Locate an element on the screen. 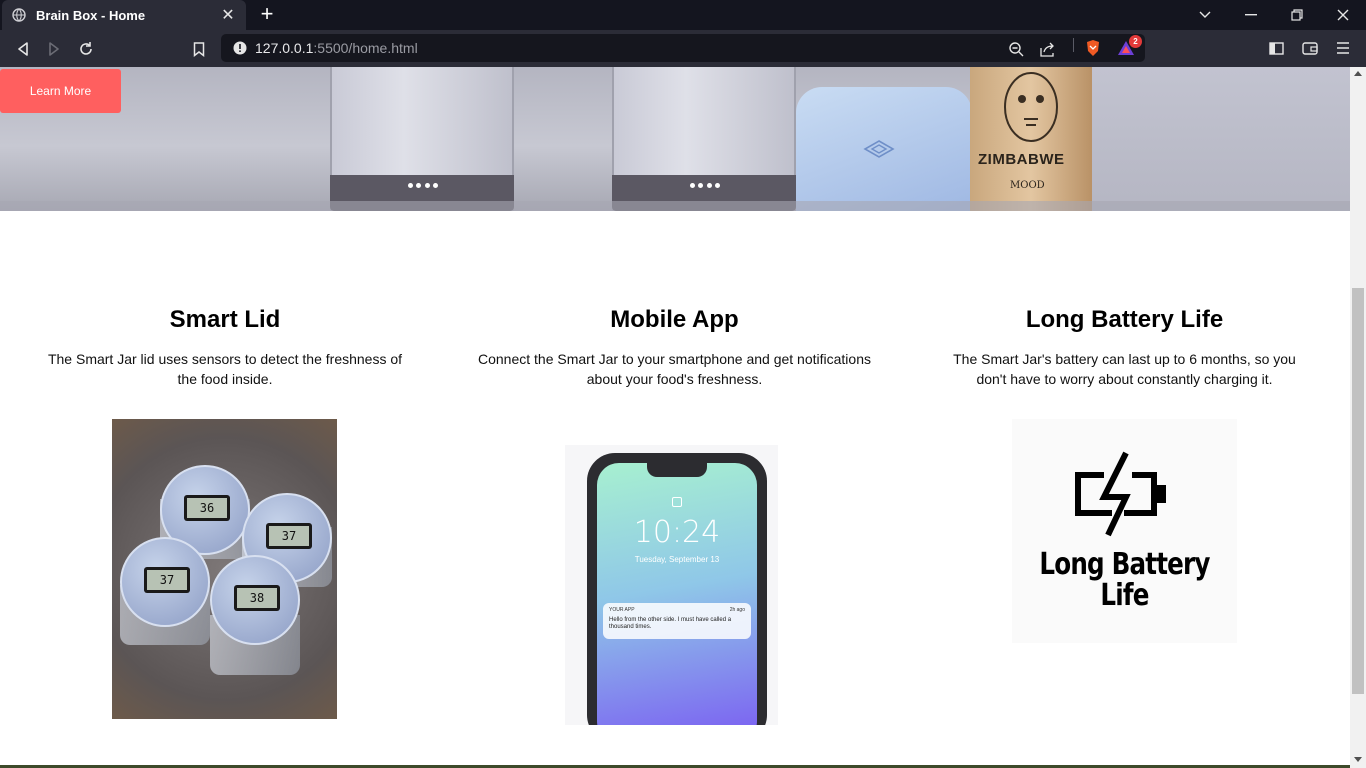 This screenshot has width=1366, height=768. smart-lid-image is located at coordinates (884, 149).